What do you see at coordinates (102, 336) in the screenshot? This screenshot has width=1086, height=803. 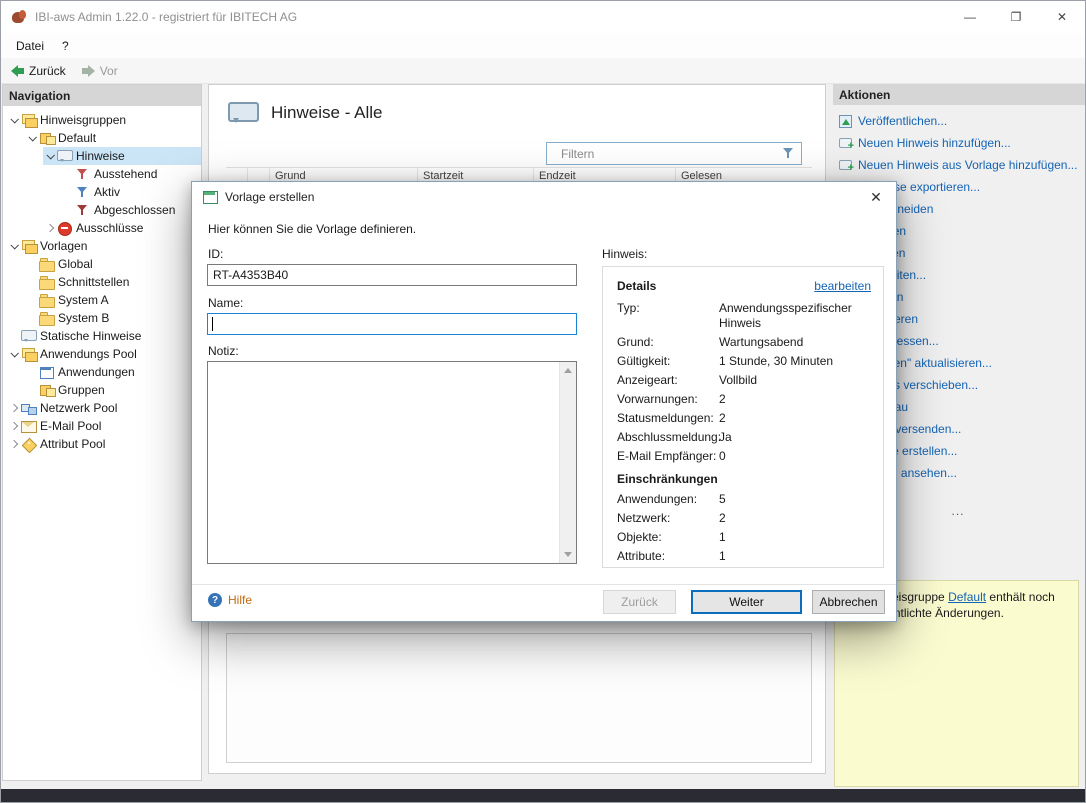 I see `tree-item-statische-hinweise: Statische Hinweise` at bounding box center [102, 336].